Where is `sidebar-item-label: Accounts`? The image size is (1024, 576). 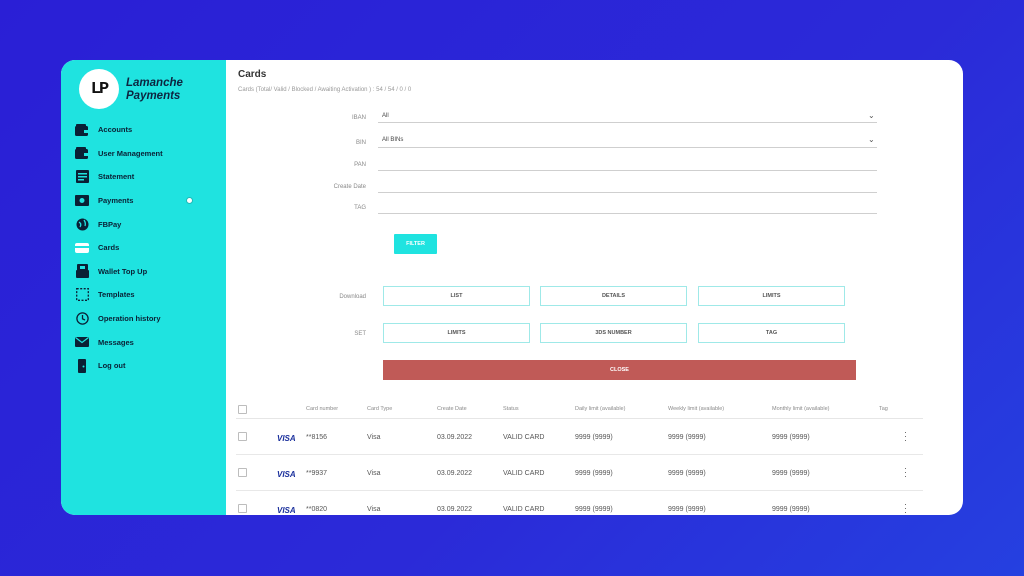 sidebar-item-label: Accounts is located at coordinates (115, 130).